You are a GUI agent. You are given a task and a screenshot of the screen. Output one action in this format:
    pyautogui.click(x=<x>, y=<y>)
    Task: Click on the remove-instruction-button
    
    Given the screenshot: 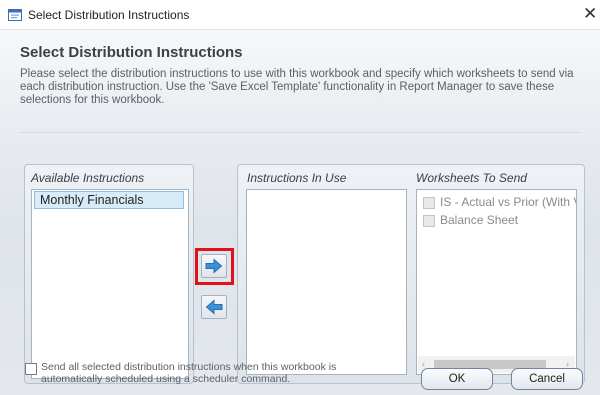 What is the action you would take?
    pyautogui.click(x=214, y=307)
    